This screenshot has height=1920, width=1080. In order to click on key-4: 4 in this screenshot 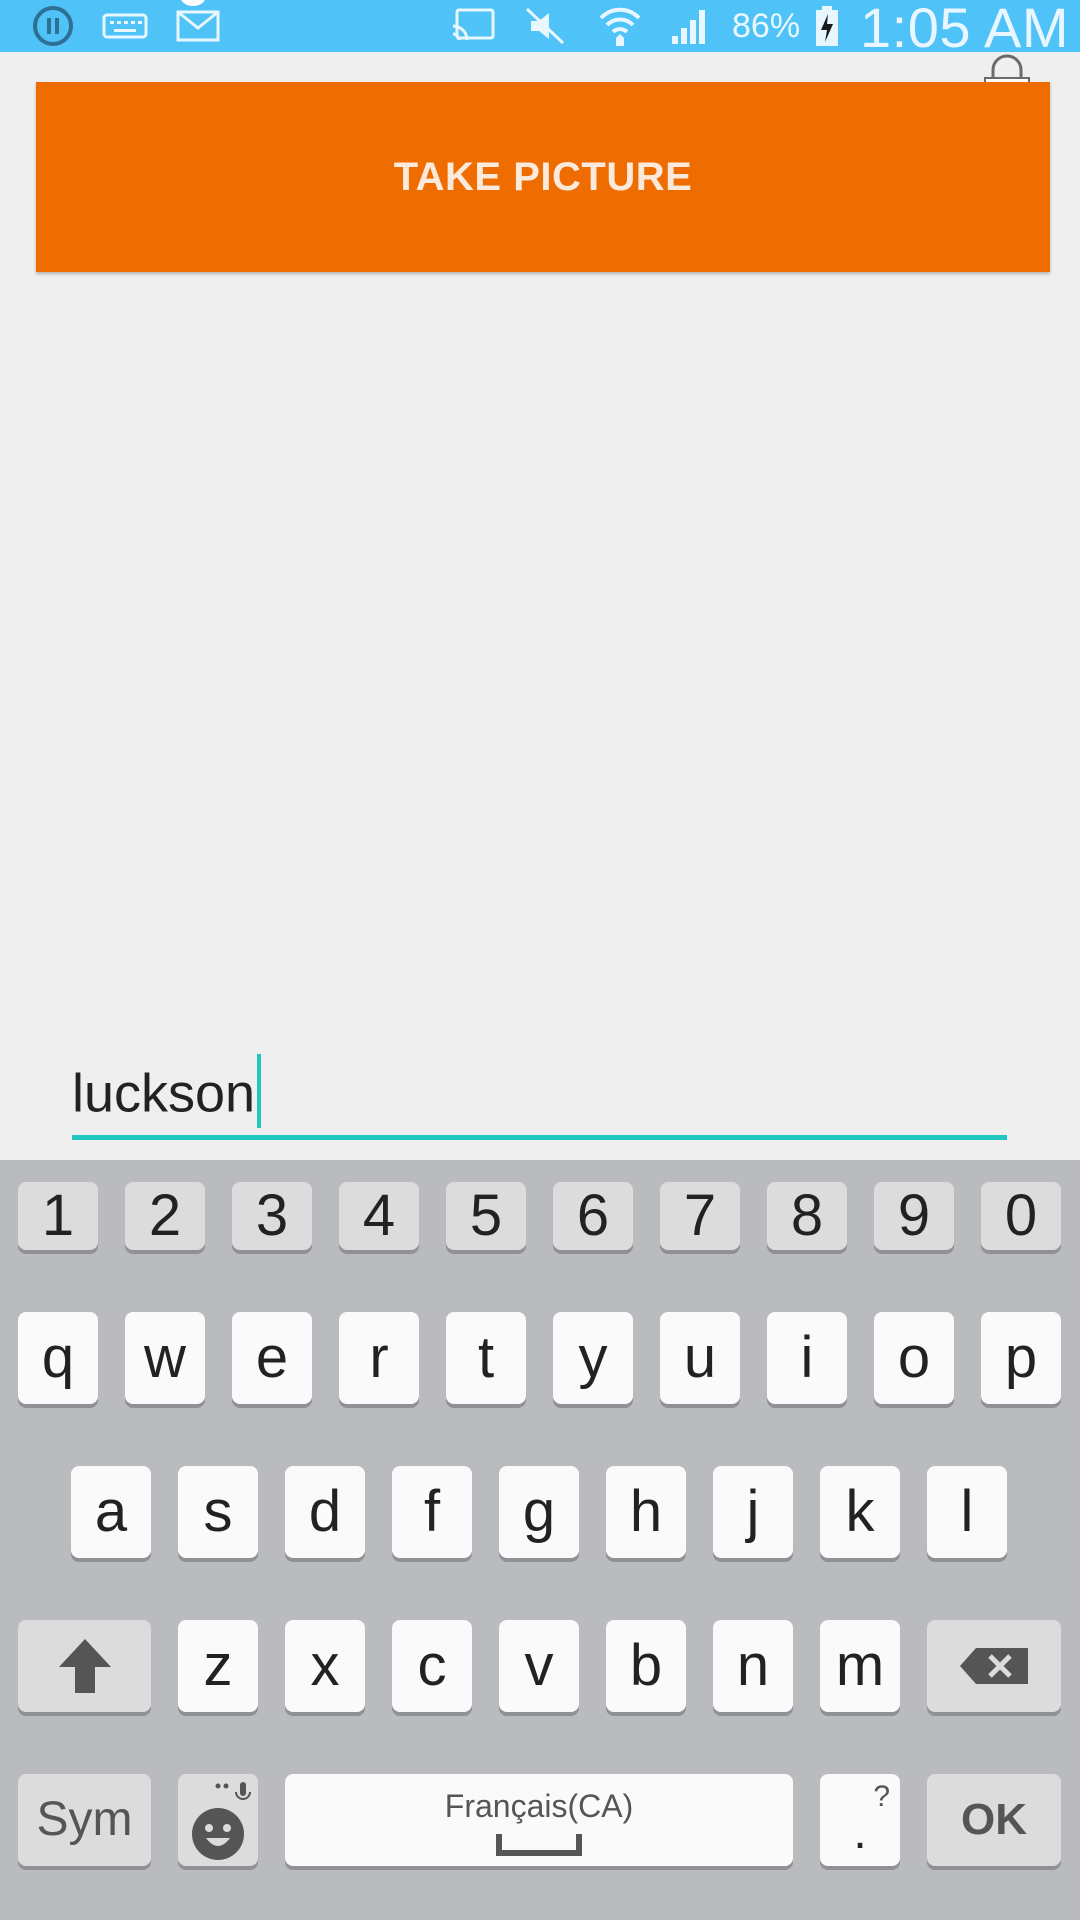, I will do `click(379, 1216)`.